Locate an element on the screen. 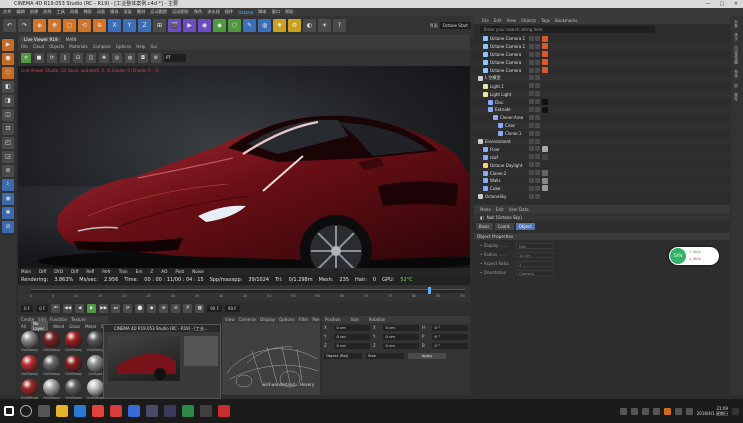  render-pass-tab: Main is located at coordinates (26, 271).